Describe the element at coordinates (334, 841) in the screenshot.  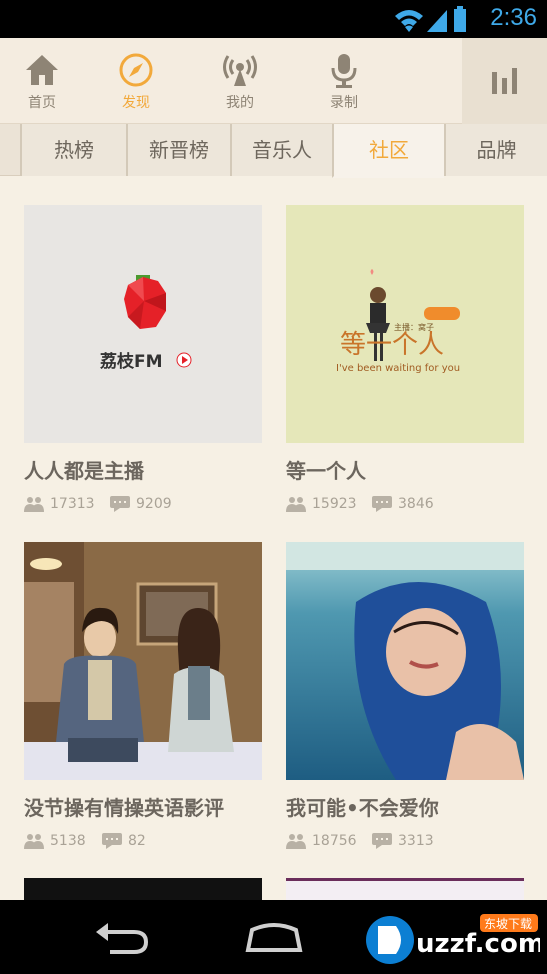
I see `members-count: 18756` at that location.